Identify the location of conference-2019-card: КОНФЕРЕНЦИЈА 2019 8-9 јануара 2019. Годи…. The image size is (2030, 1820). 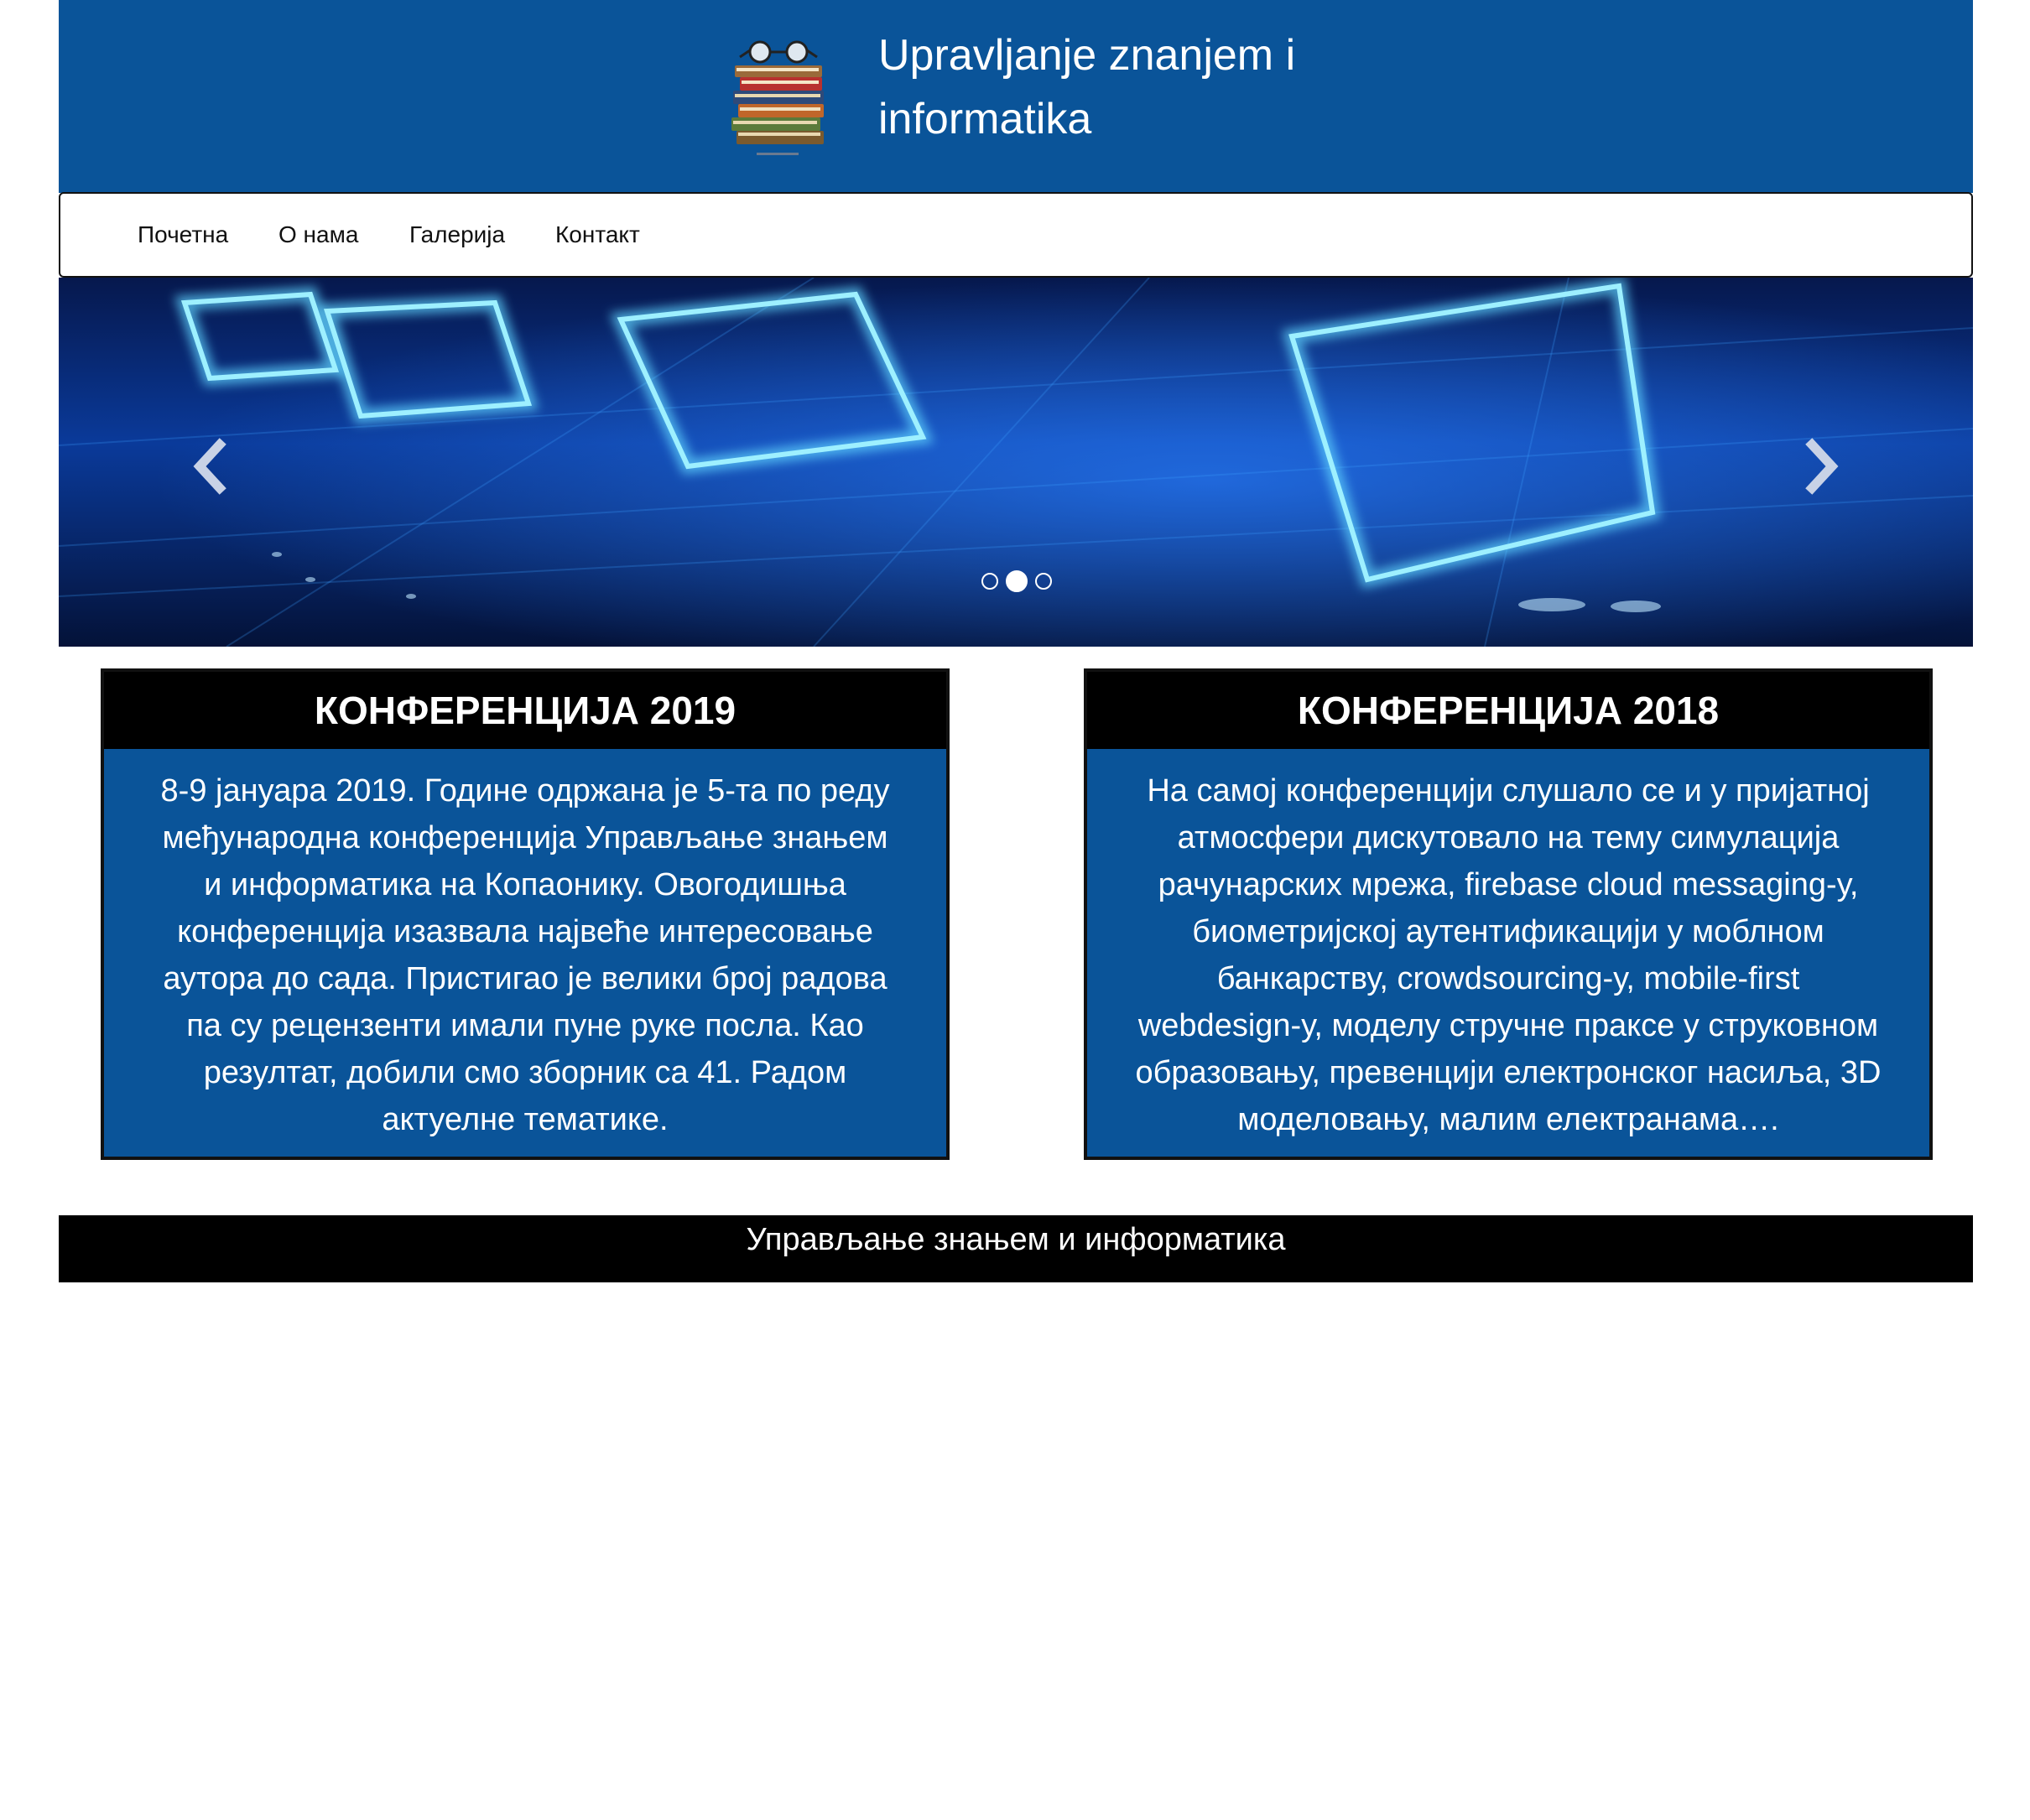
(526, 914).